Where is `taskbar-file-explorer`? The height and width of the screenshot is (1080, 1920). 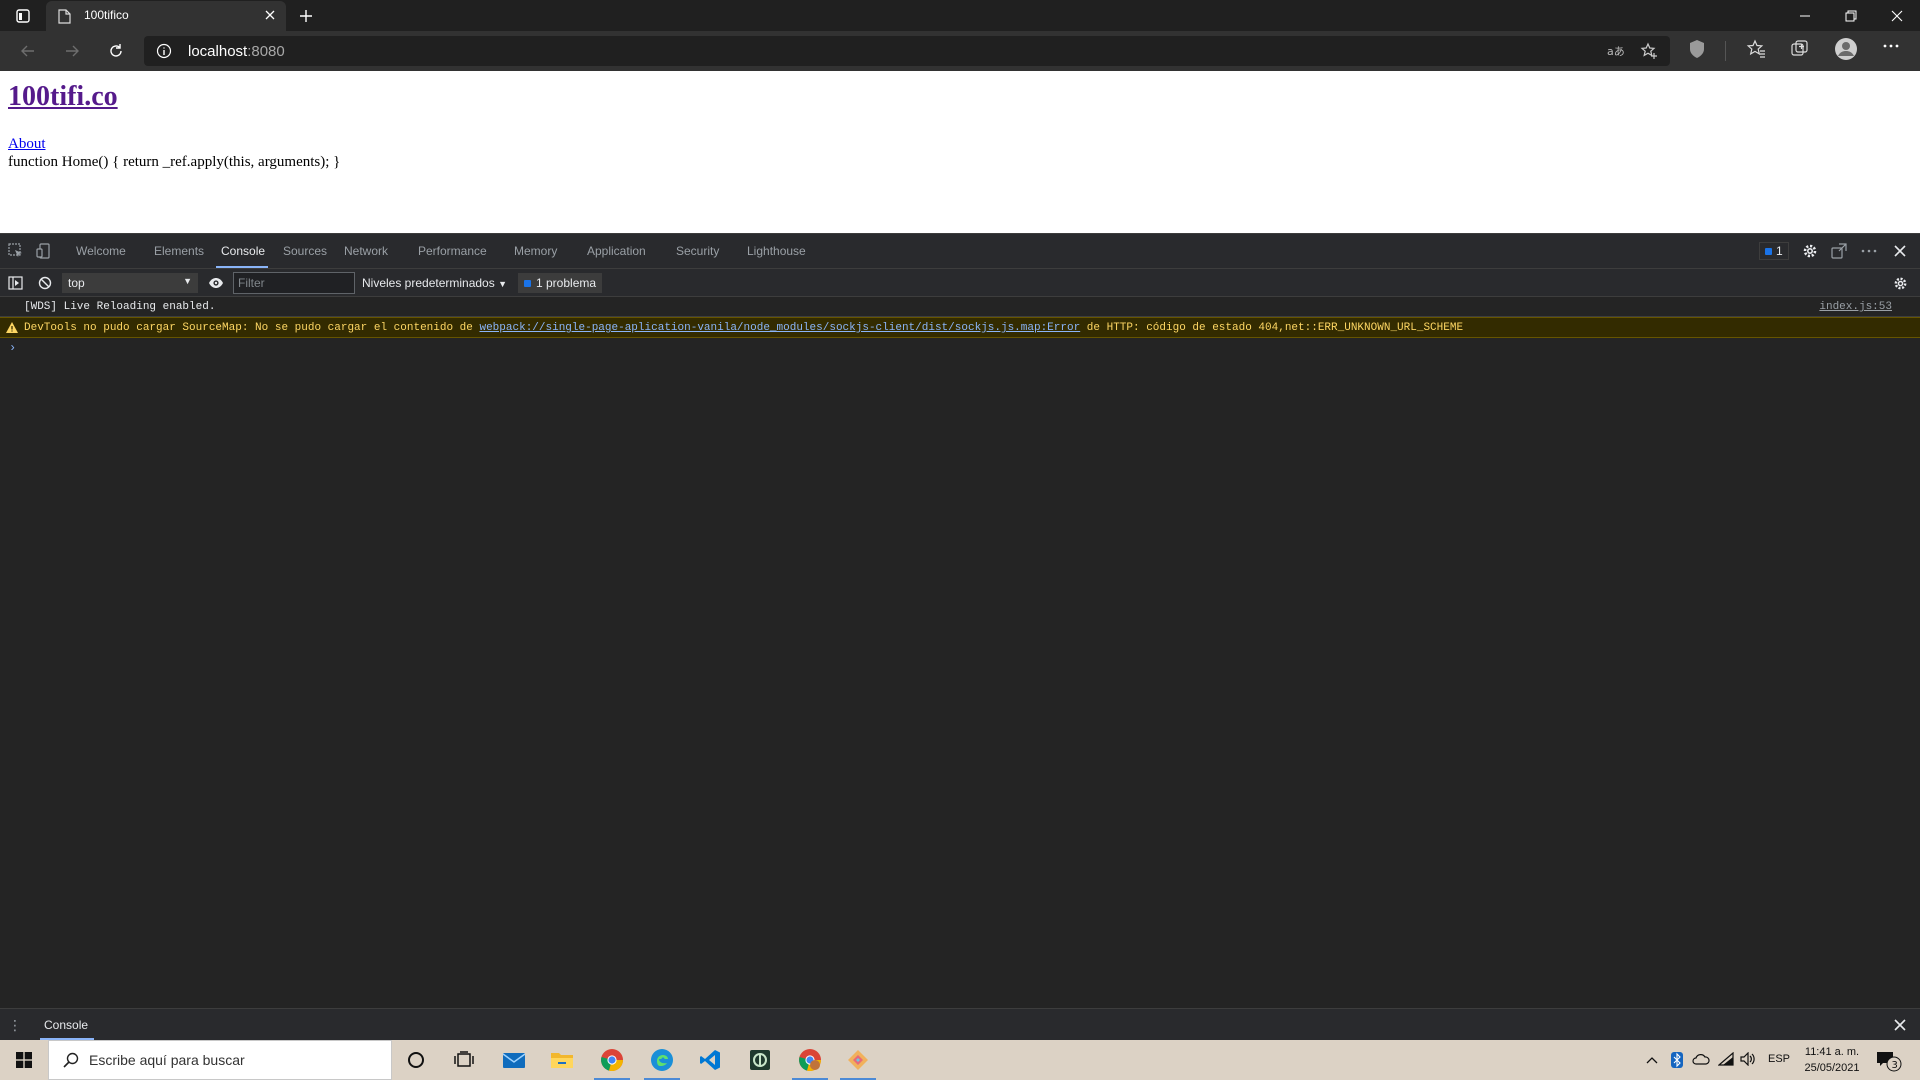
taskbar-file-explorer is located at coordinates (562, 1060).